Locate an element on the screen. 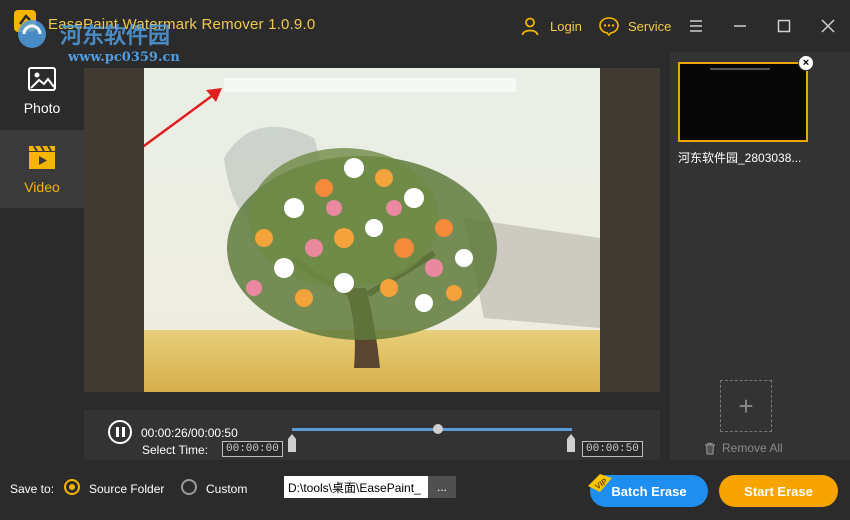 The image size is (850, 520). maximize-button is located at coordinates (784, 26).